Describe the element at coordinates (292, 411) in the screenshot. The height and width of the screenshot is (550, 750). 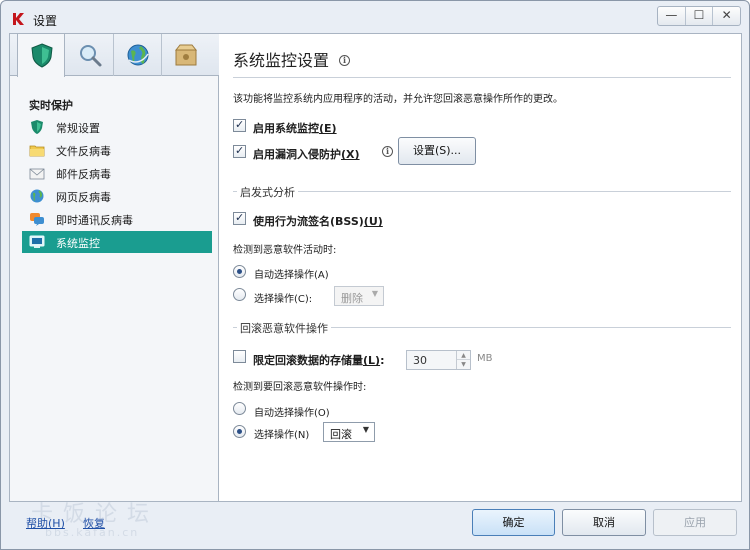
I see `rollback-auto-label: 自动选择操作(O)` at that location.